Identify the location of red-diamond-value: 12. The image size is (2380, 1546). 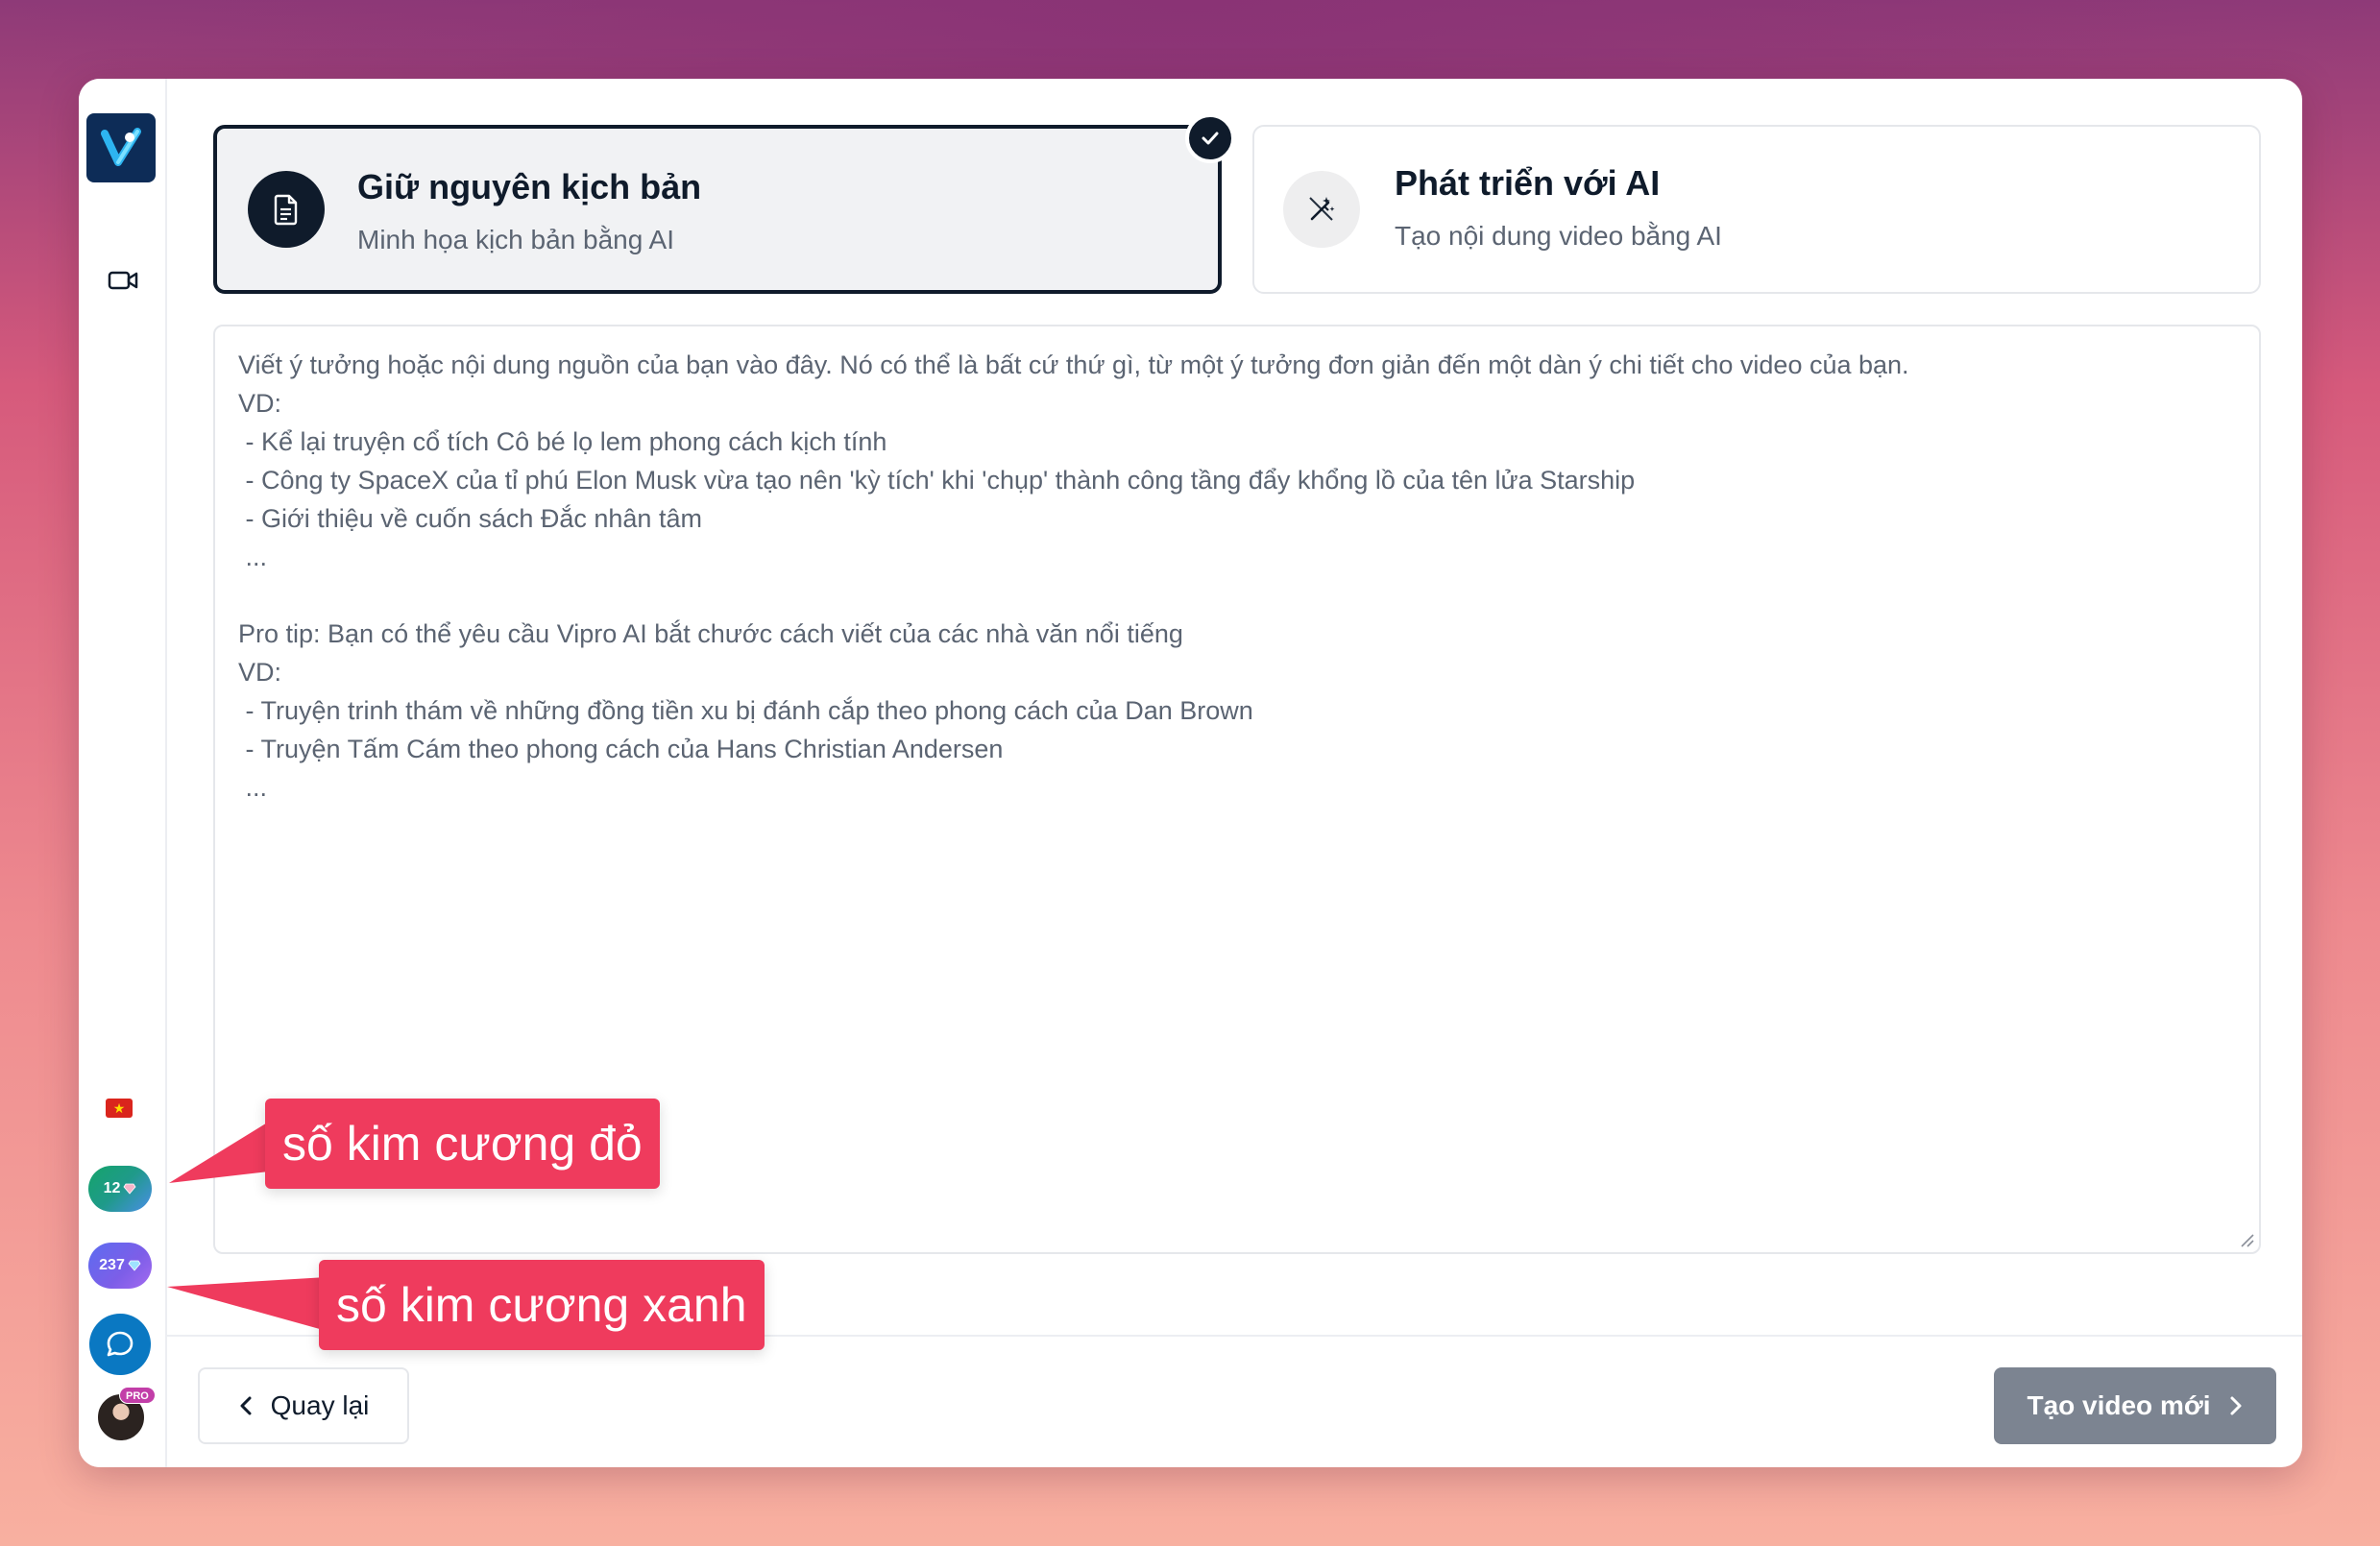
(112, 1188).